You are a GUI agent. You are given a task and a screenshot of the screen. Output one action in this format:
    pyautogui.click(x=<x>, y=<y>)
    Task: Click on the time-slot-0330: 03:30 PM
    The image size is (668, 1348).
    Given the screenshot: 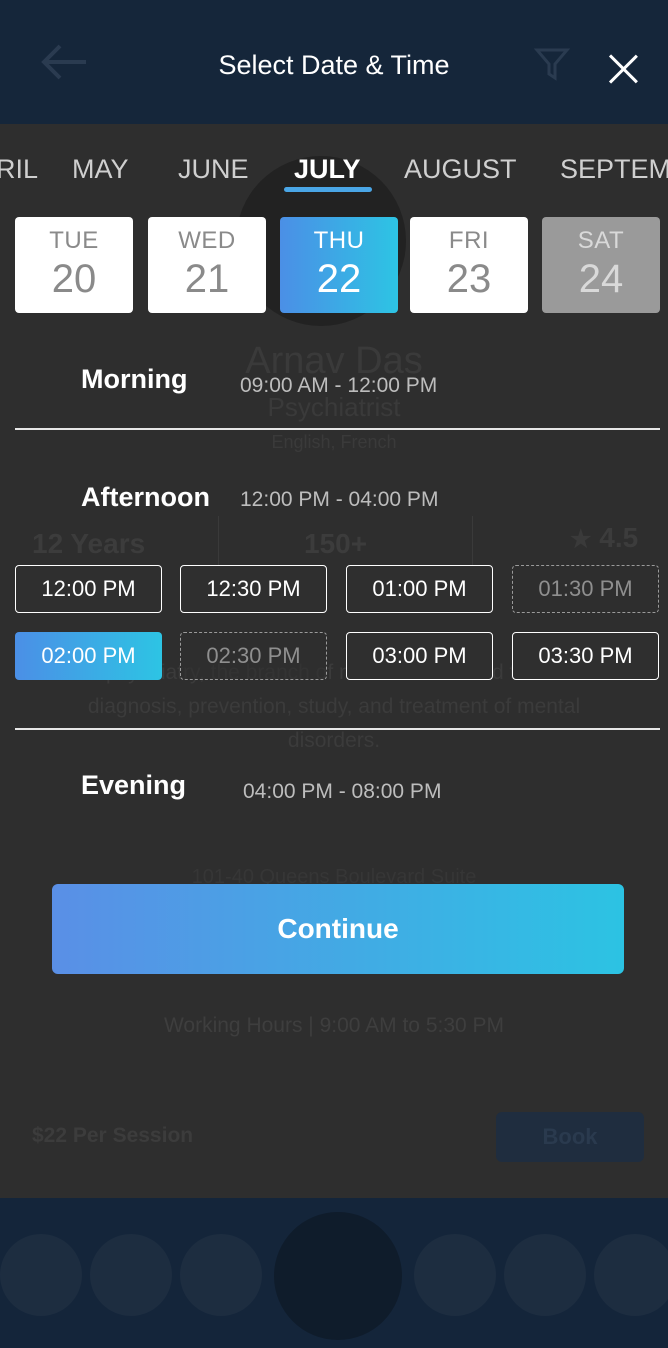 What is the action you would take?
    pyautogui.click(x=585, y=656)
    